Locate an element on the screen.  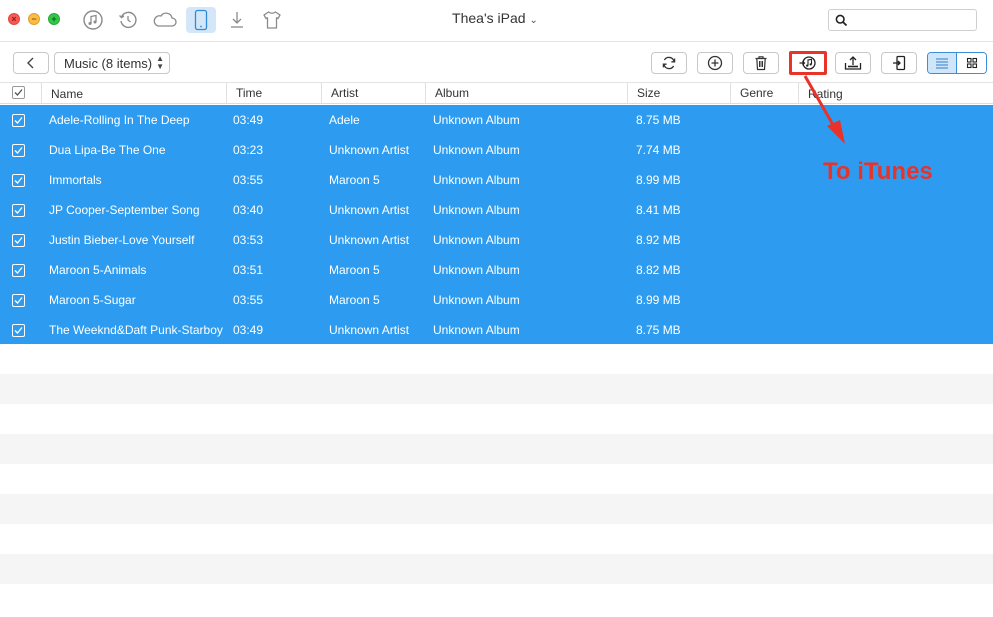
column-header-album: Album is located at coordinates (526, 93).